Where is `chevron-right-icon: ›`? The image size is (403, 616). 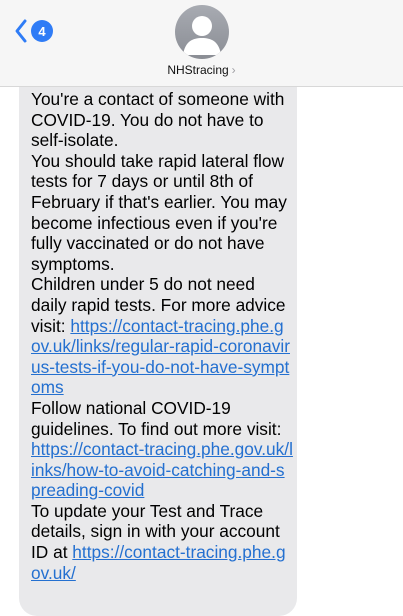
chevron-right-icon: › is located at coordinates (233, 70).